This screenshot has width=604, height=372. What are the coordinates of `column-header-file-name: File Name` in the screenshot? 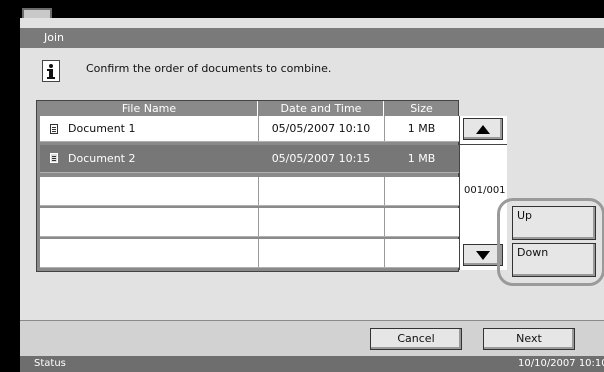 It's located at (149, 108).